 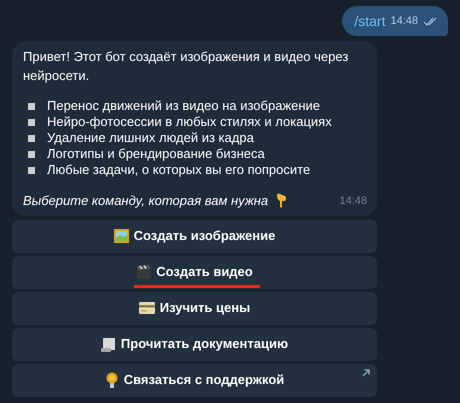 I want to click on keyboard-button: Создать изображение, so click(x=194, y=236).